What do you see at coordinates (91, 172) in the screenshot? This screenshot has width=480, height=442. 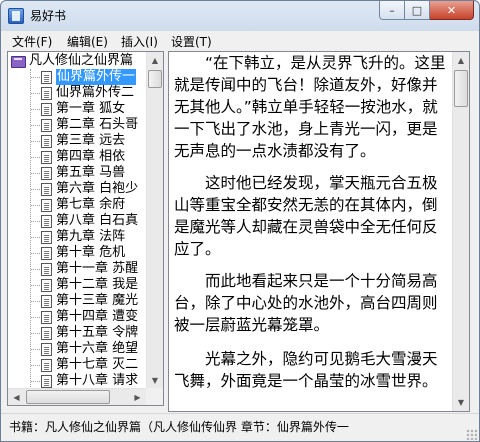 I see `tree-chapter-label: 第五章 马兽` at bounding box center [91, 172].